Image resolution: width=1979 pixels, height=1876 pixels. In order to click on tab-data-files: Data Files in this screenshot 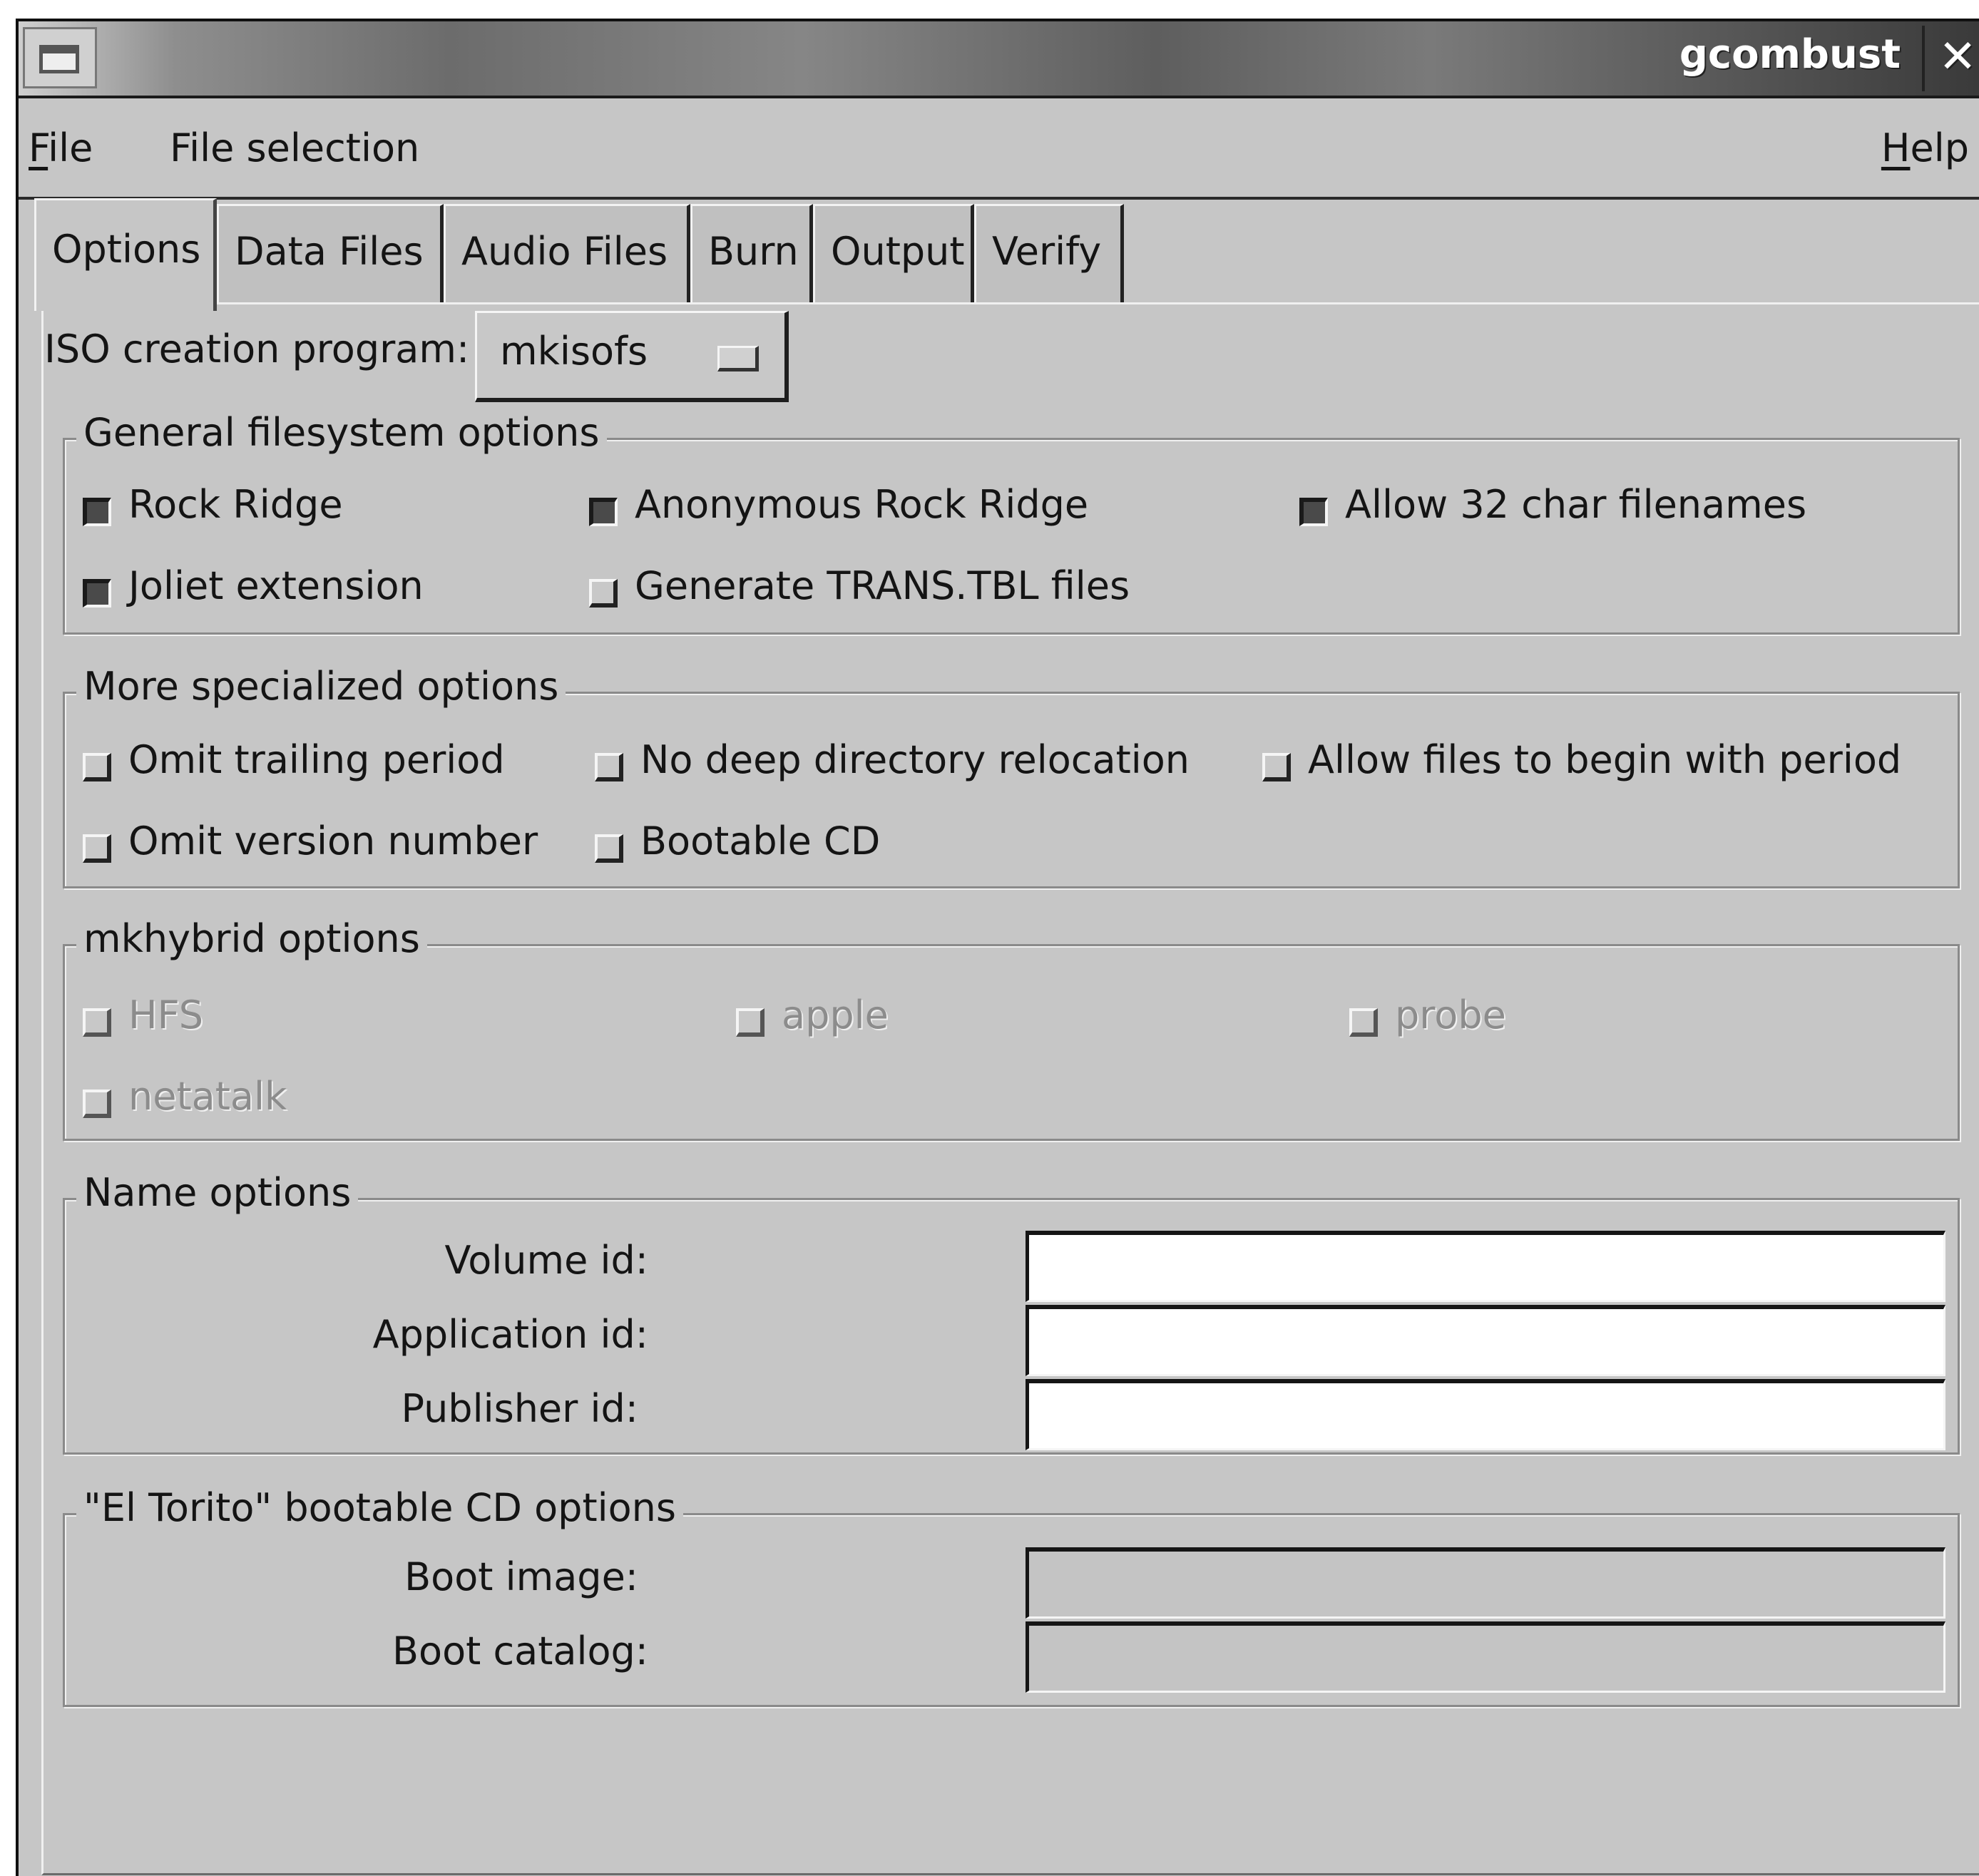, I will do `click(331, 254)`.